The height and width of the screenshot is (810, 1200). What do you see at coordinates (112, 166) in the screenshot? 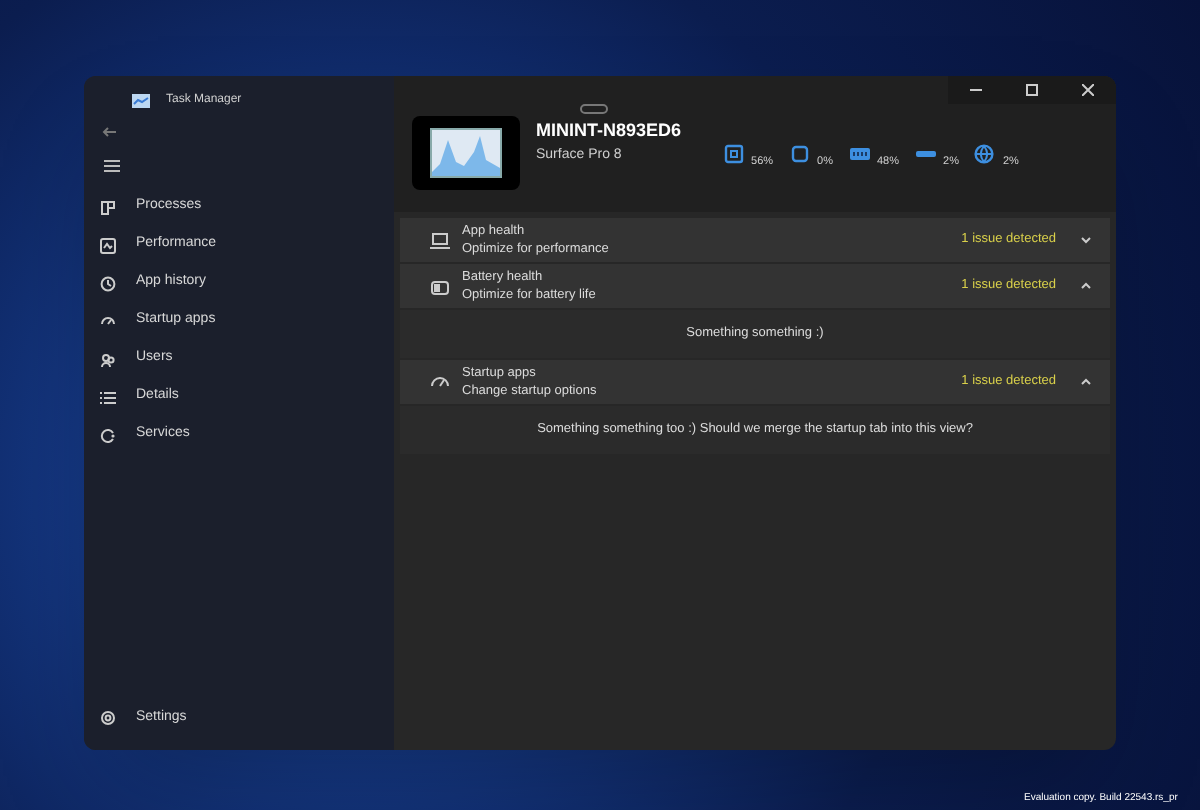
I see `menu-icon` at bounding box center [112, 166].